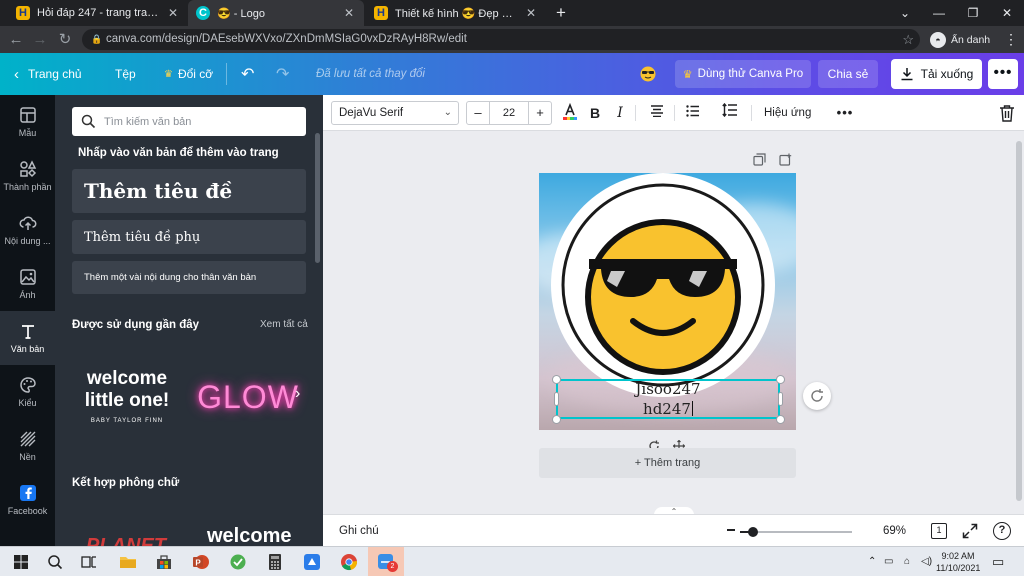 Image resolution: width=1024 pixels, height=576 pixels. I want to click on home-button: ‹ Trang chủ, so click(48, 74).